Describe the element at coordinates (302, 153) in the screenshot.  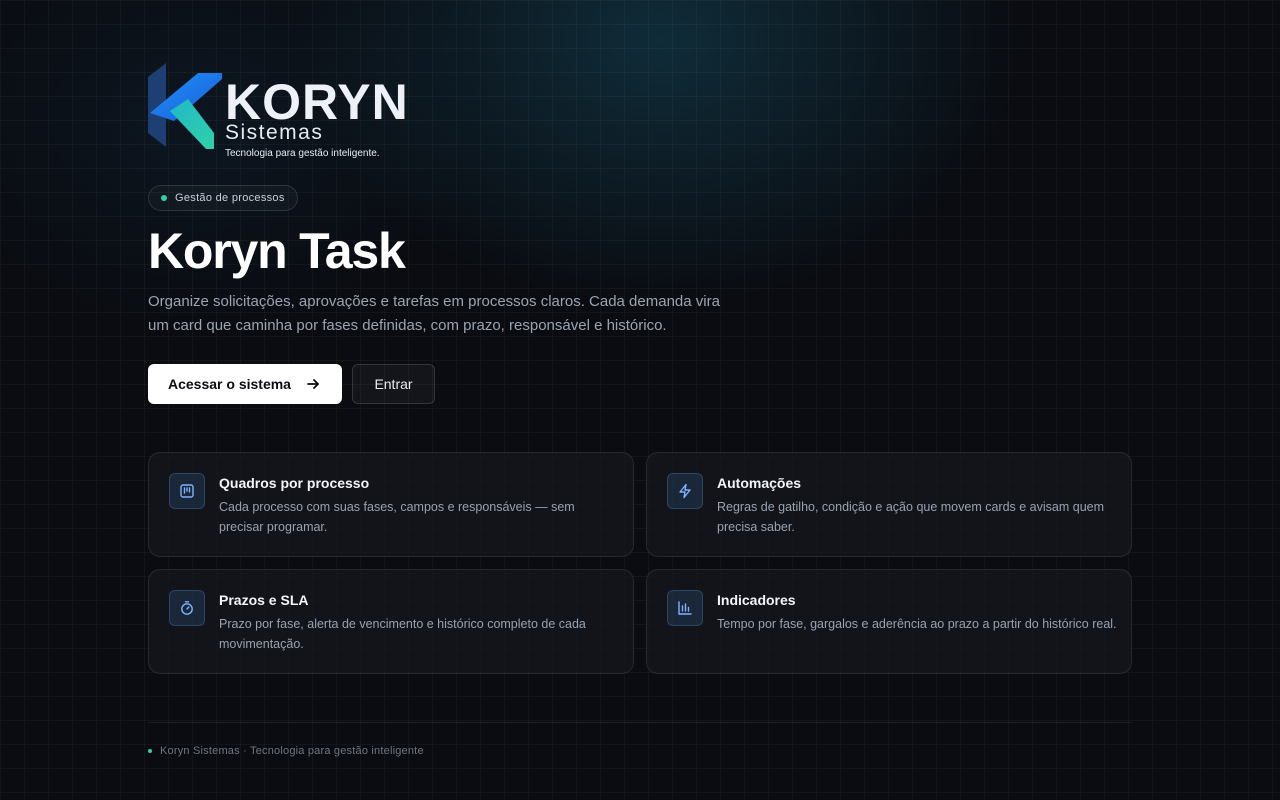
I see `logo-tagline: Tecnologia para gestão inteligente.` at that location.